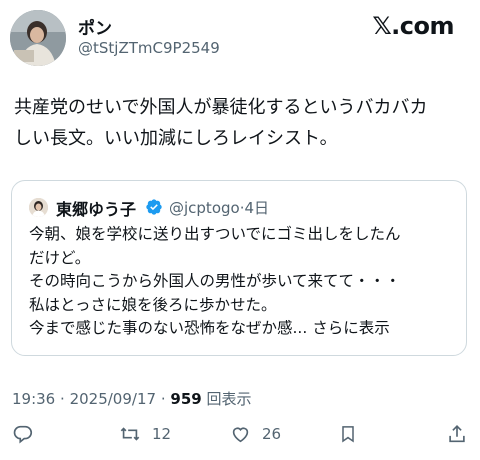 Image resolution: width=480 pixels, height=460 pixels. Describe the element at coordinates (176, 138) in the screenshot. I see `post-line: しい長文。いい加減にしろレイシスト。` at that location.